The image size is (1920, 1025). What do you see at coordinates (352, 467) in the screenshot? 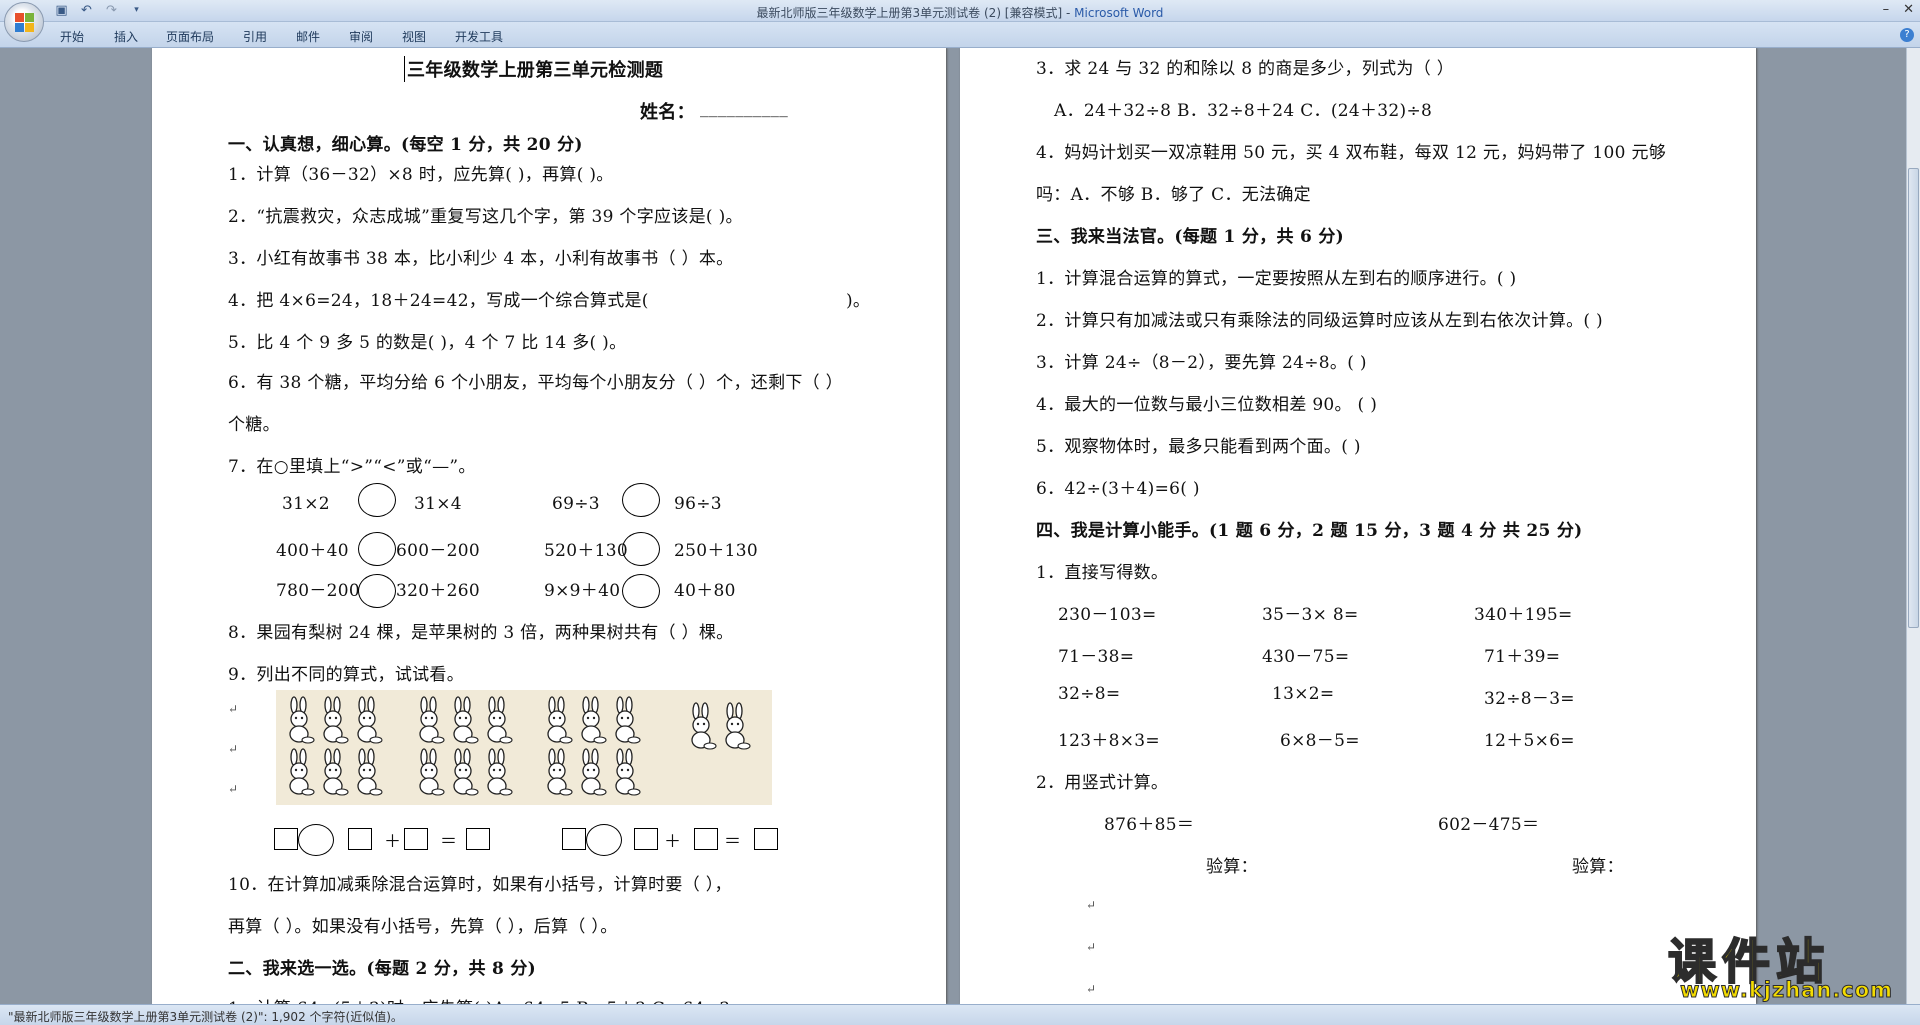
I see `question-7: 7．在○里填上“>”“<”或“—”。` at bounding box center [352, 467].